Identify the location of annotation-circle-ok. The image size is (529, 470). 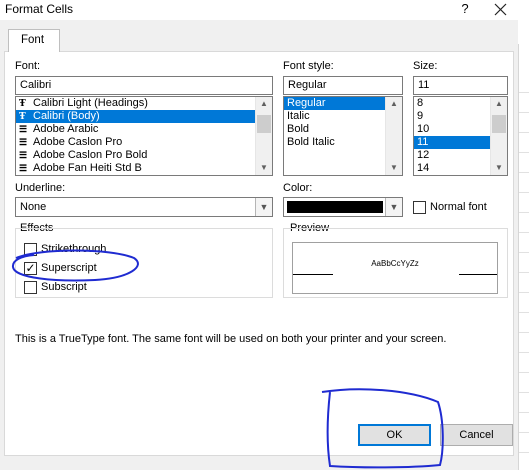
(382, 428).